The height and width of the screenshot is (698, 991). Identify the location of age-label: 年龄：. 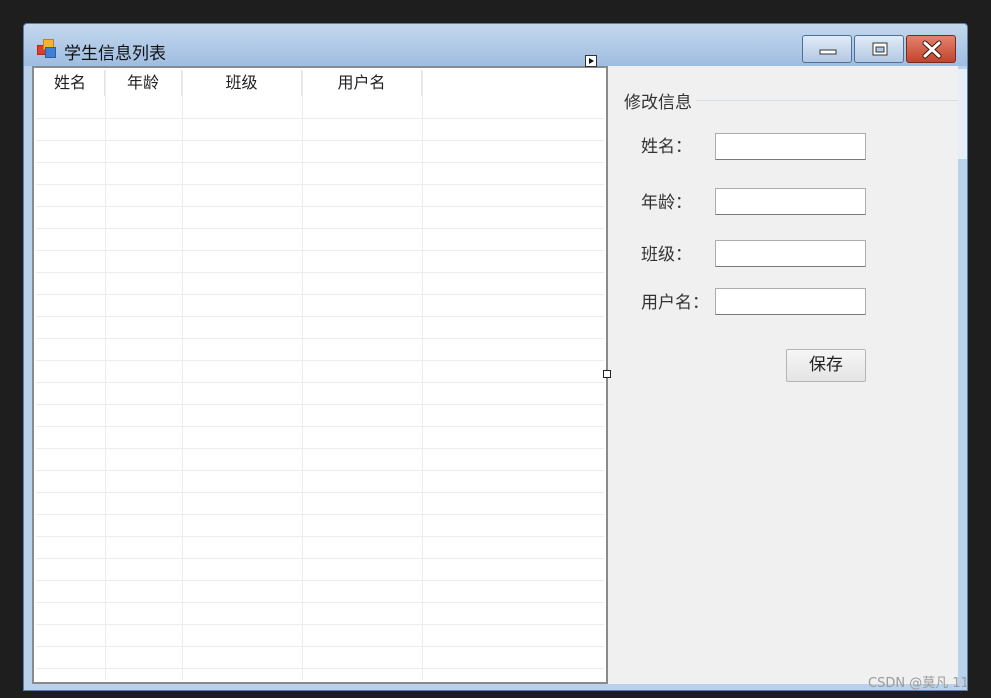
(666, 203).